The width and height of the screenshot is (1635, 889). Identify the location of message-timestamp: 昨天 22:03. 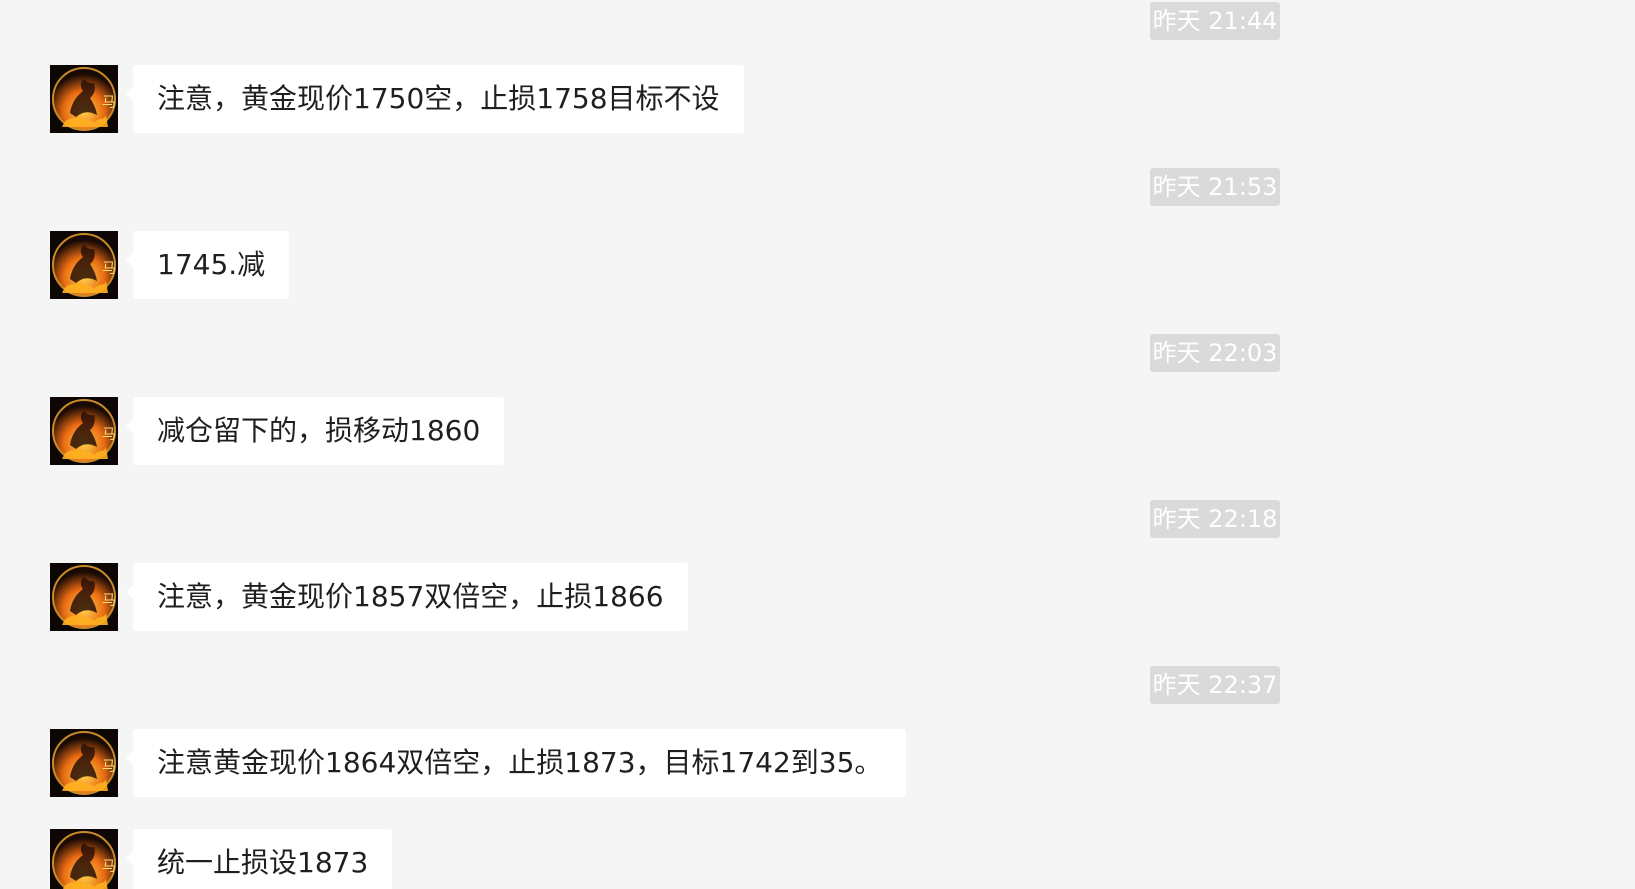
(1215, 353).